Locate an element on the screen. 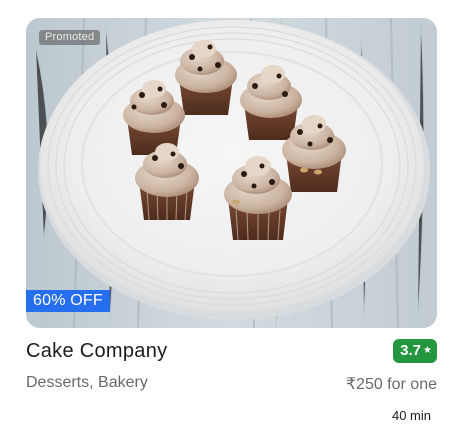  restaurant-name: Cake Company is located at coordinates (96, 351).